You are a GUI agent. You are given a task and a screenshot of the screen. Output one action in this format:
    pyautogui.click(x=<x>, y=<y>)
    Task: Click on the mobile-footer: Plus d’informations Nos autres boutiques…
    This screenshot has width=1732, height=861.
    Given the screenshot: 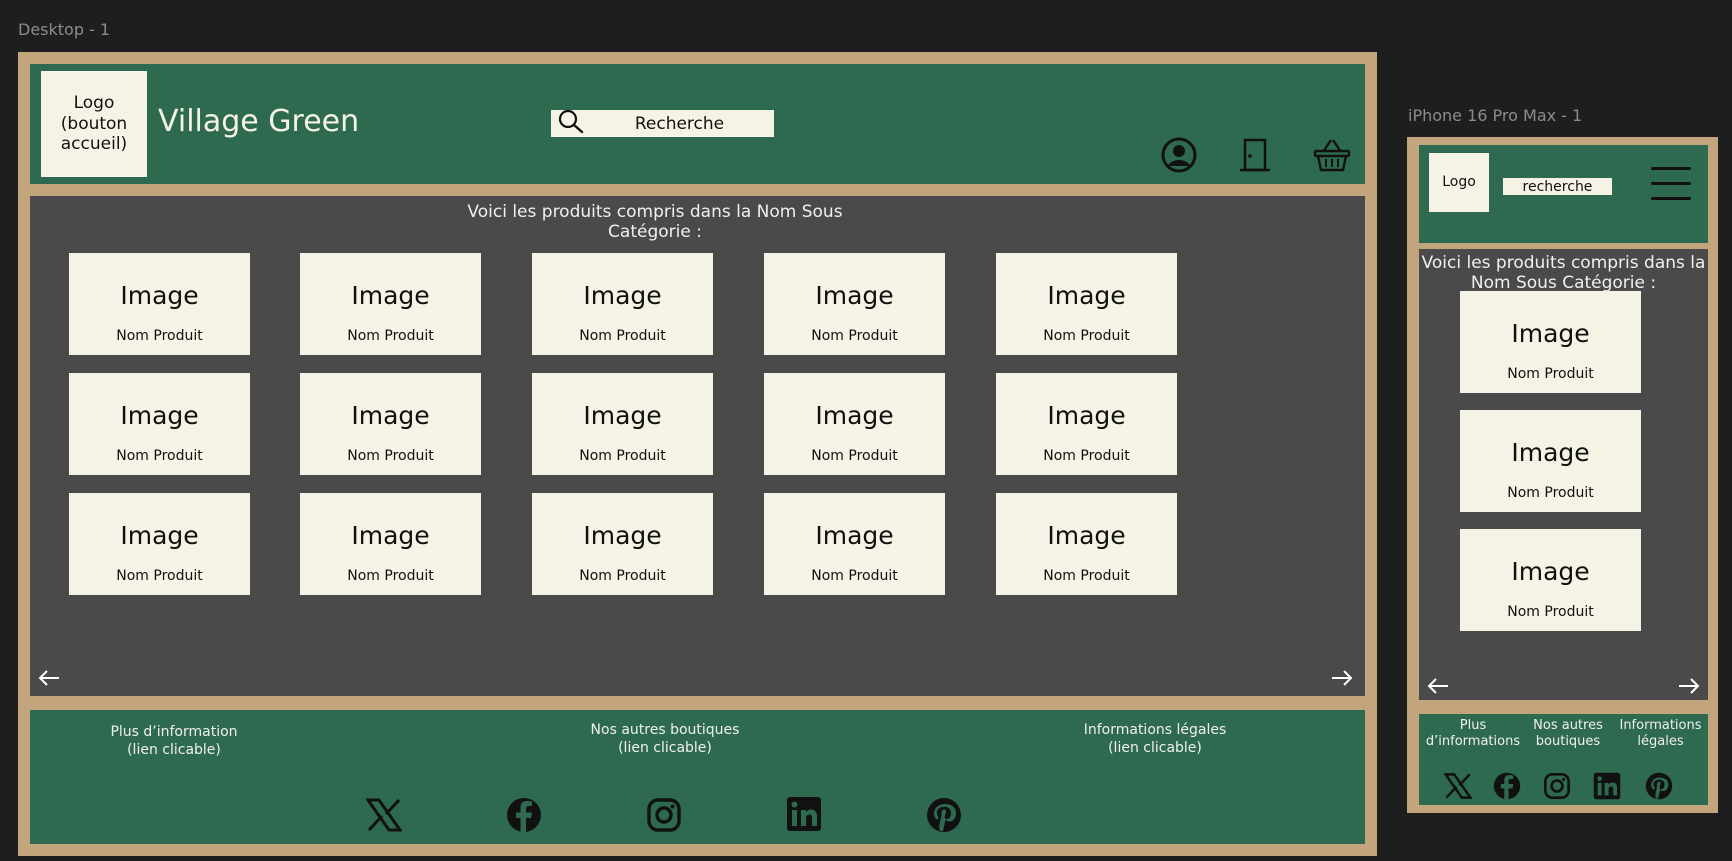 What is the action you would take?
    pyautogui.click(x=1563, y=759)
    